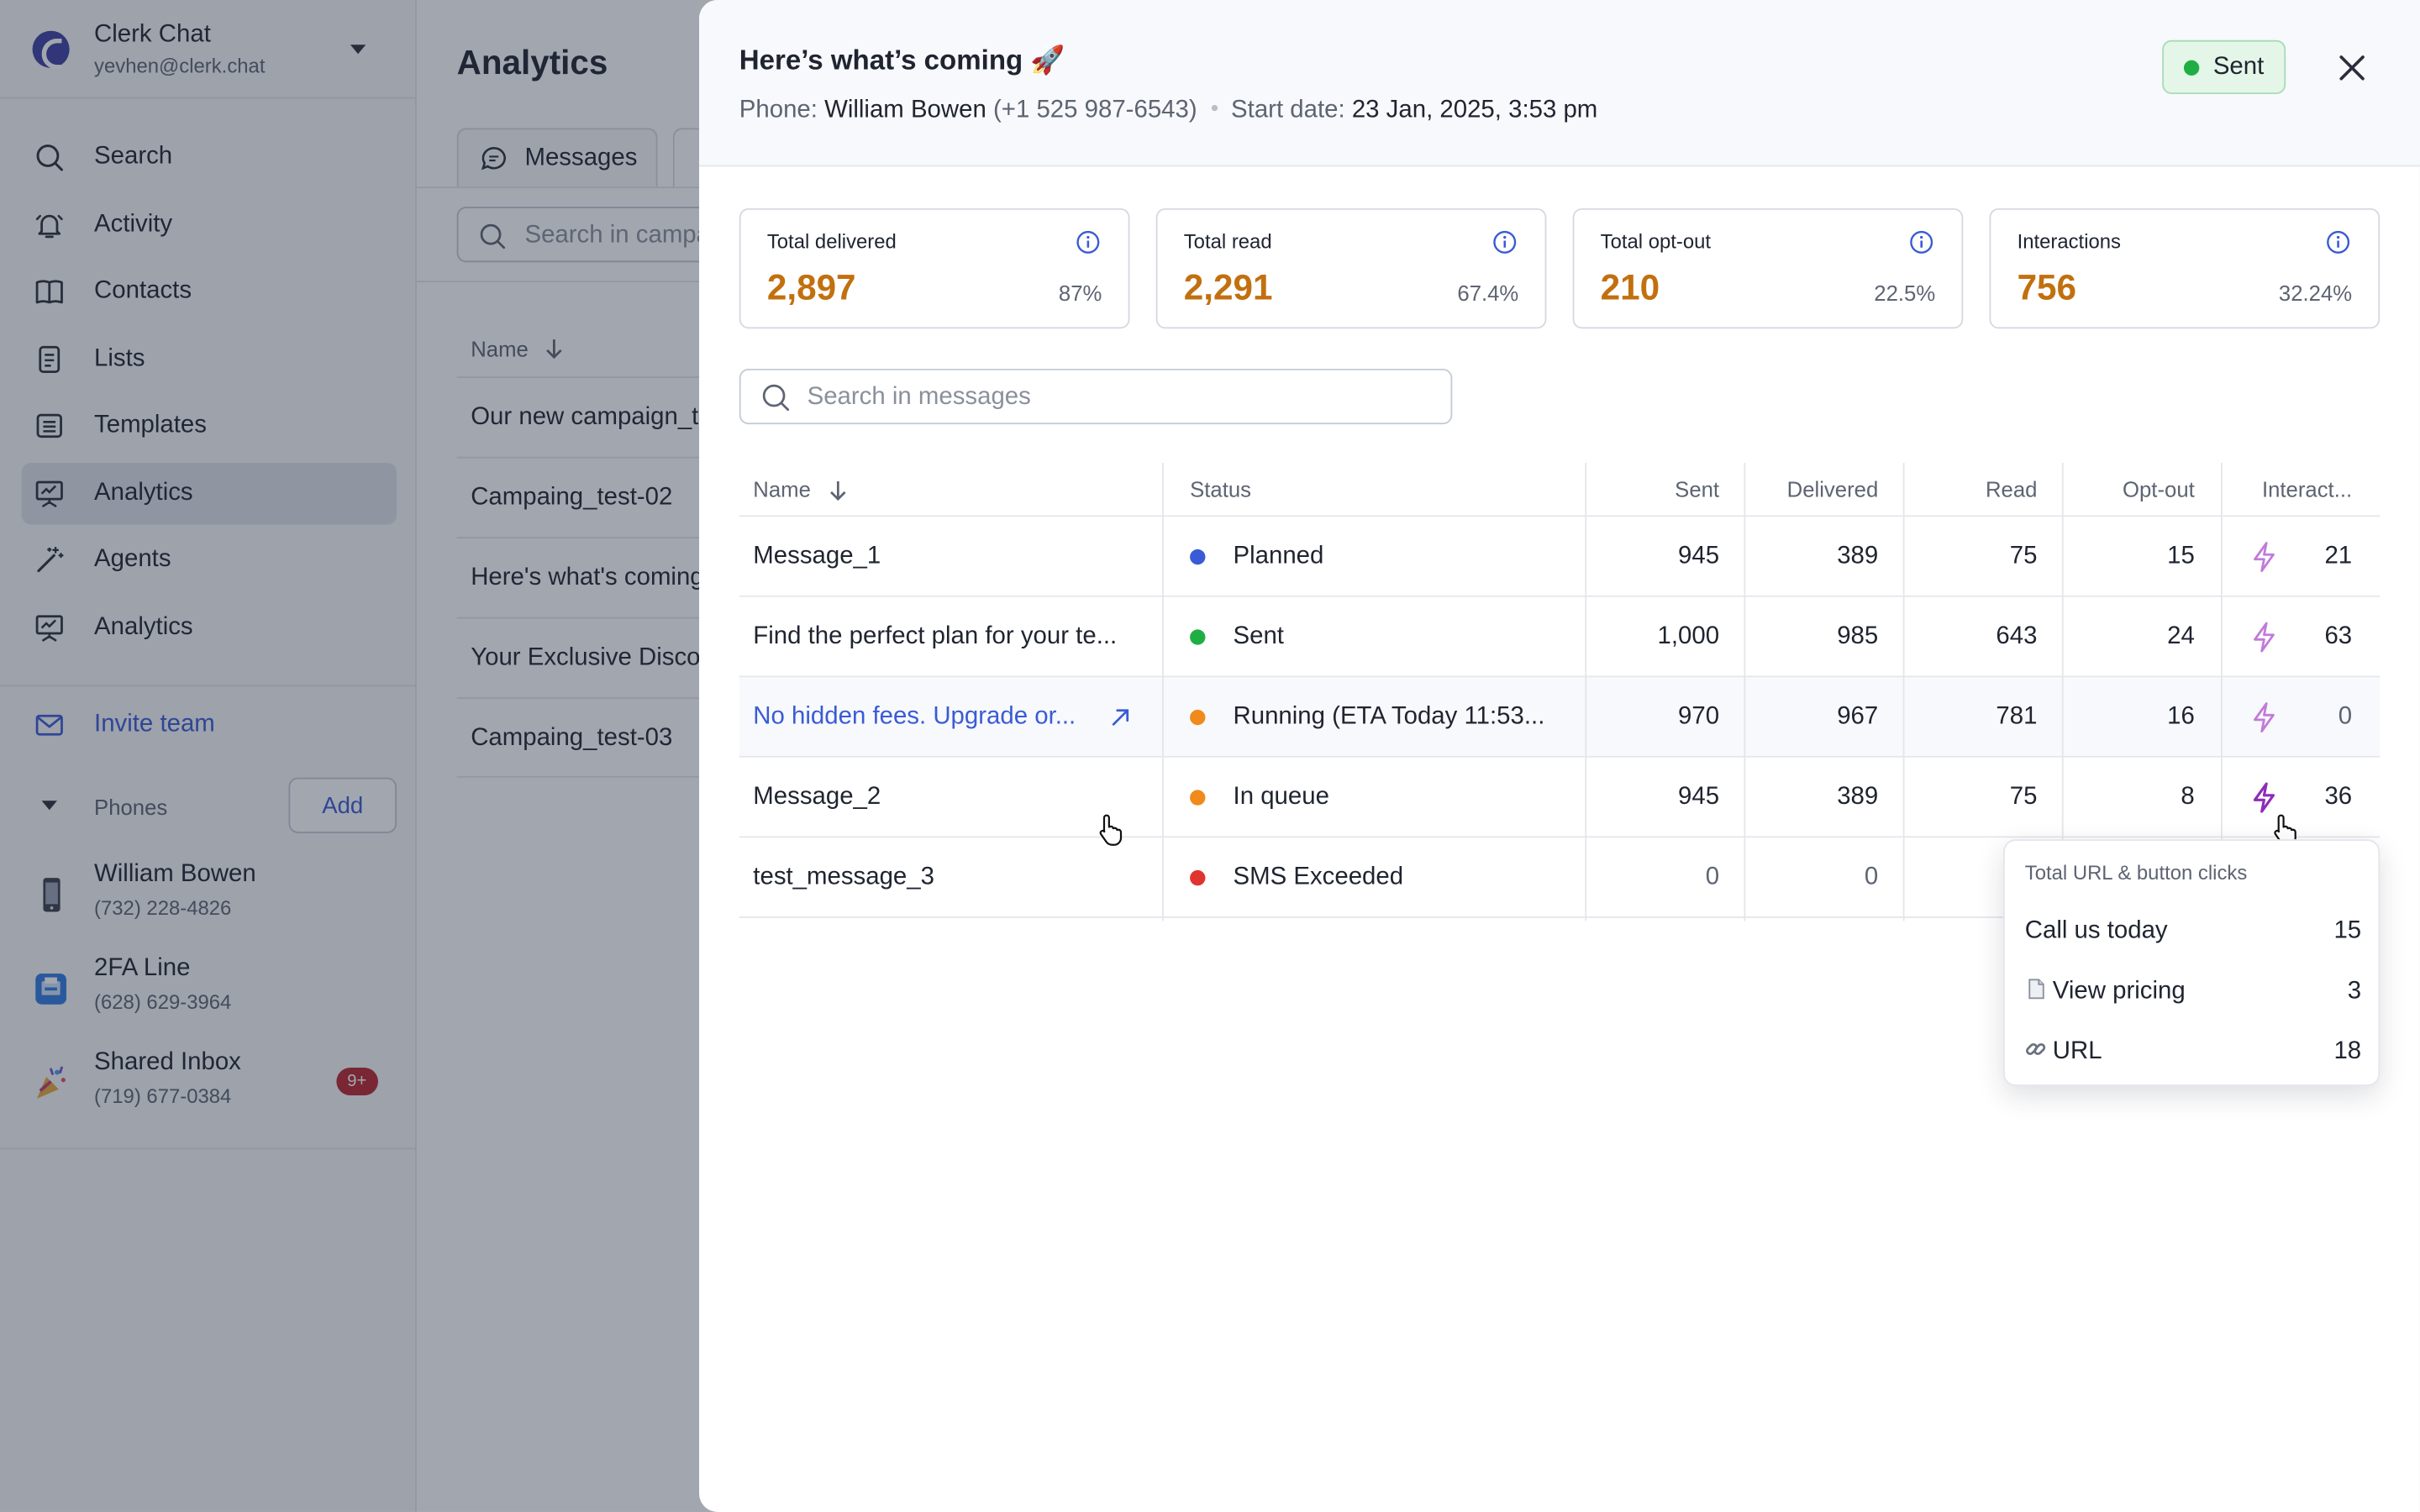 The image size is (2420, 1512). Describe the element at coordinates (2136, 872) in the screenshot. I see `tooltip-title: Total URL & button clicks` at that location.